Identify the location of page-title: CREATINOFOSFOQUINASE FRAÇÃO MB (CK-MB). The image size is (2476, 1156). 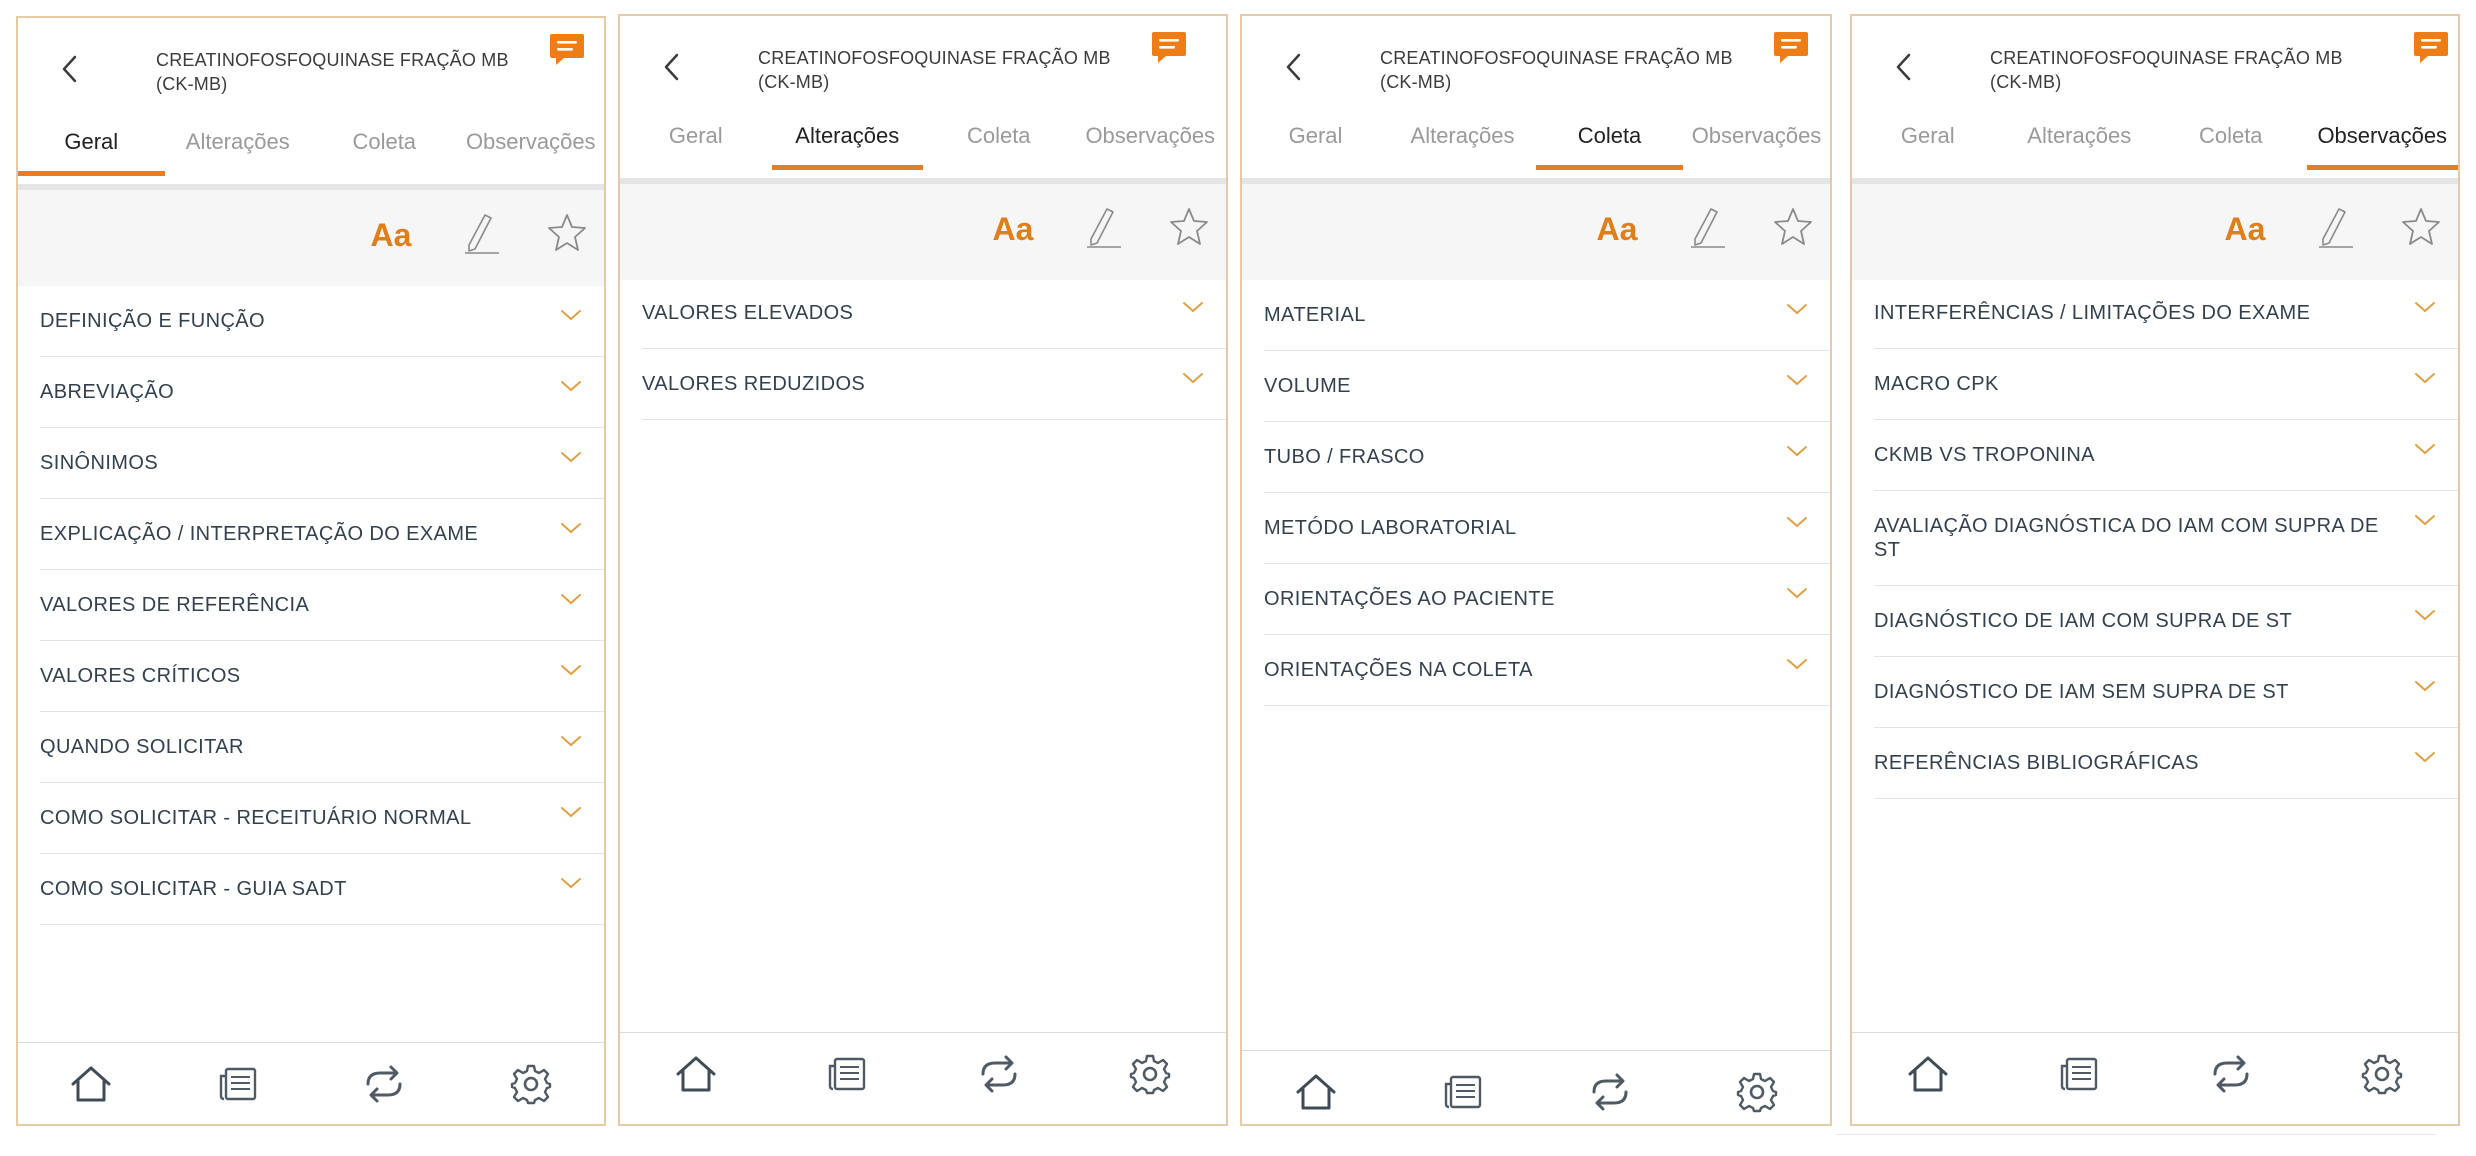
(1556, 70).